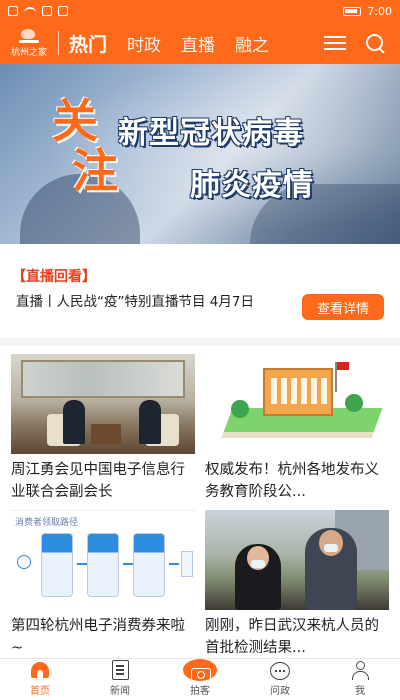 The image size is (400, 700). Describe the element at coordinates (95, 171) in the screenshot. I see `banner-char-2: 注` at that location.